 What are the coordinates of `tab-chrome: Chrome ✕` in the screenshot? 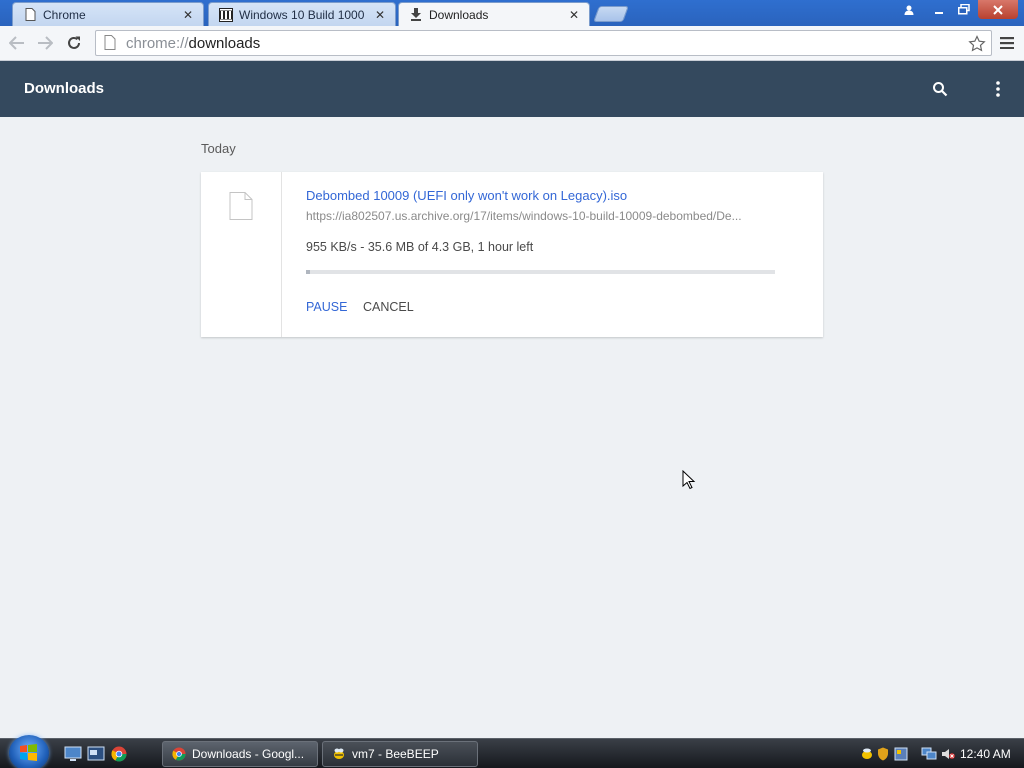 It's located at (108, 14).